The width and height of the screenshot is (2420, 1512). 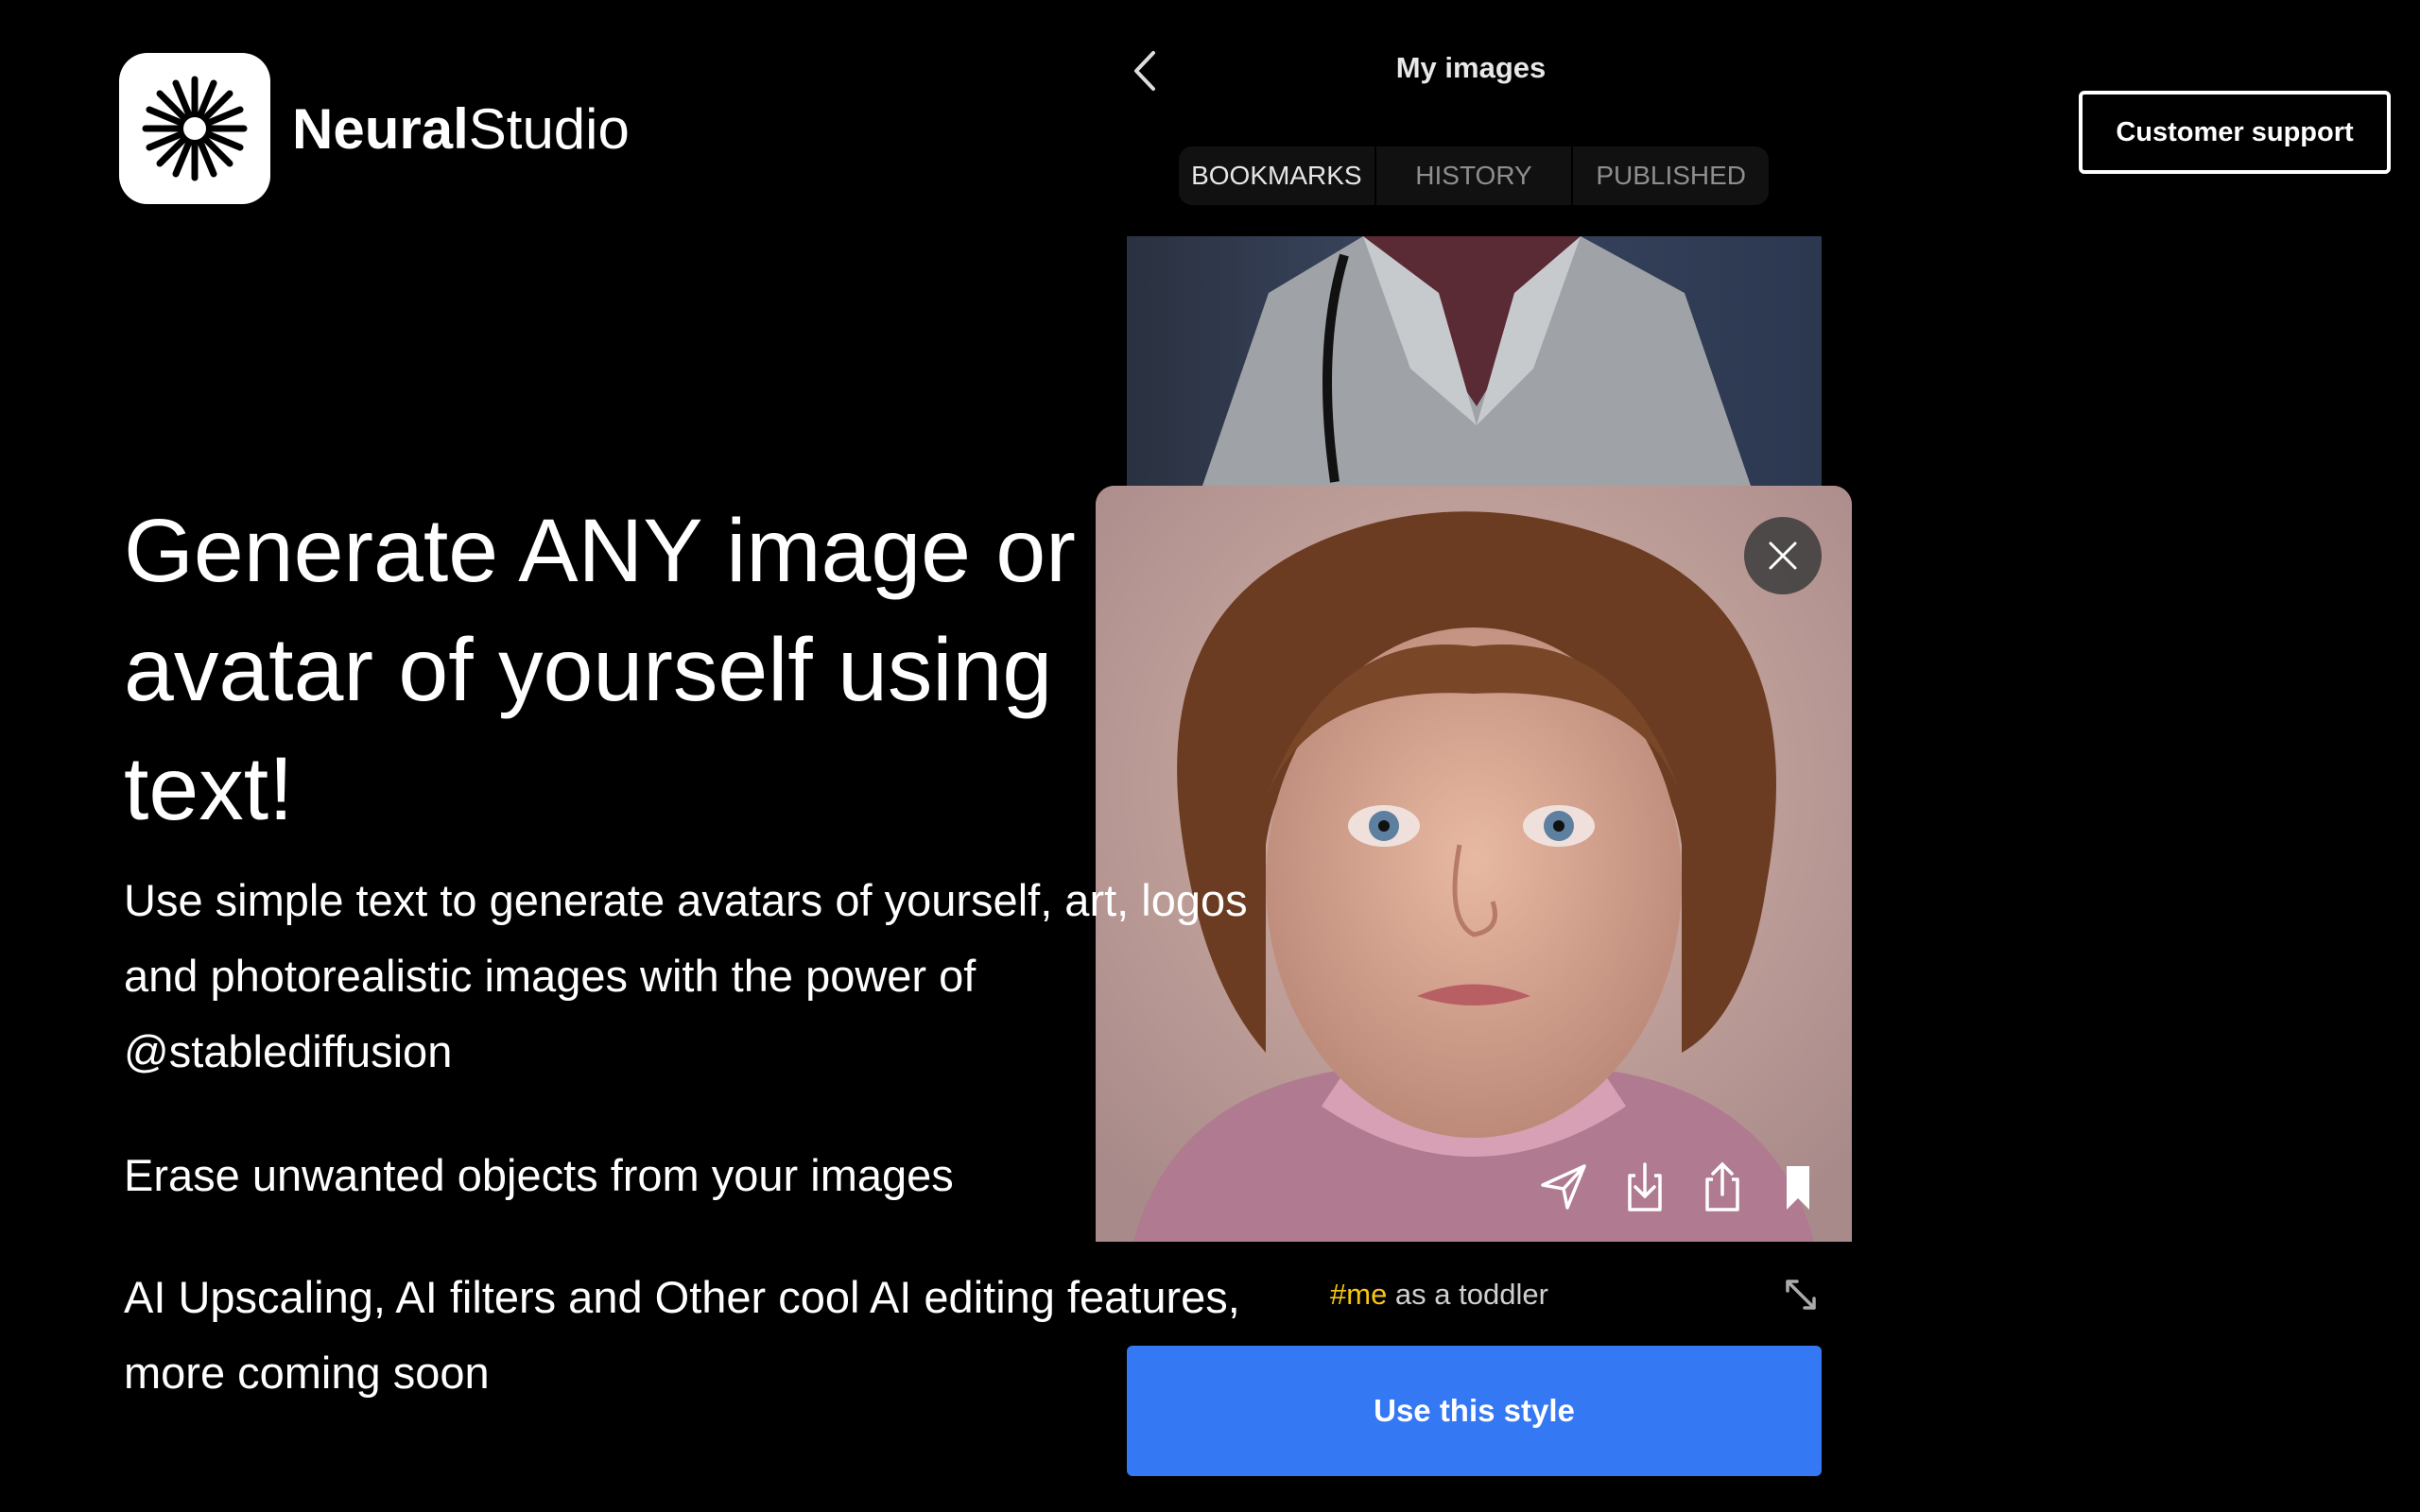 I want to click on caption-tag: #me, so click(x=1359, y=1294).